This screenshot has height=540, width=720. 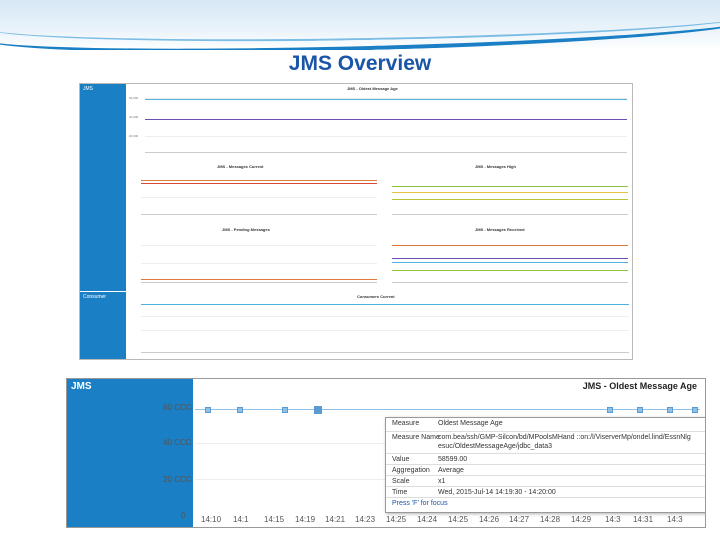 I want to click on zoom-y-tick: 60 CCC, so click(x=177, y=407).